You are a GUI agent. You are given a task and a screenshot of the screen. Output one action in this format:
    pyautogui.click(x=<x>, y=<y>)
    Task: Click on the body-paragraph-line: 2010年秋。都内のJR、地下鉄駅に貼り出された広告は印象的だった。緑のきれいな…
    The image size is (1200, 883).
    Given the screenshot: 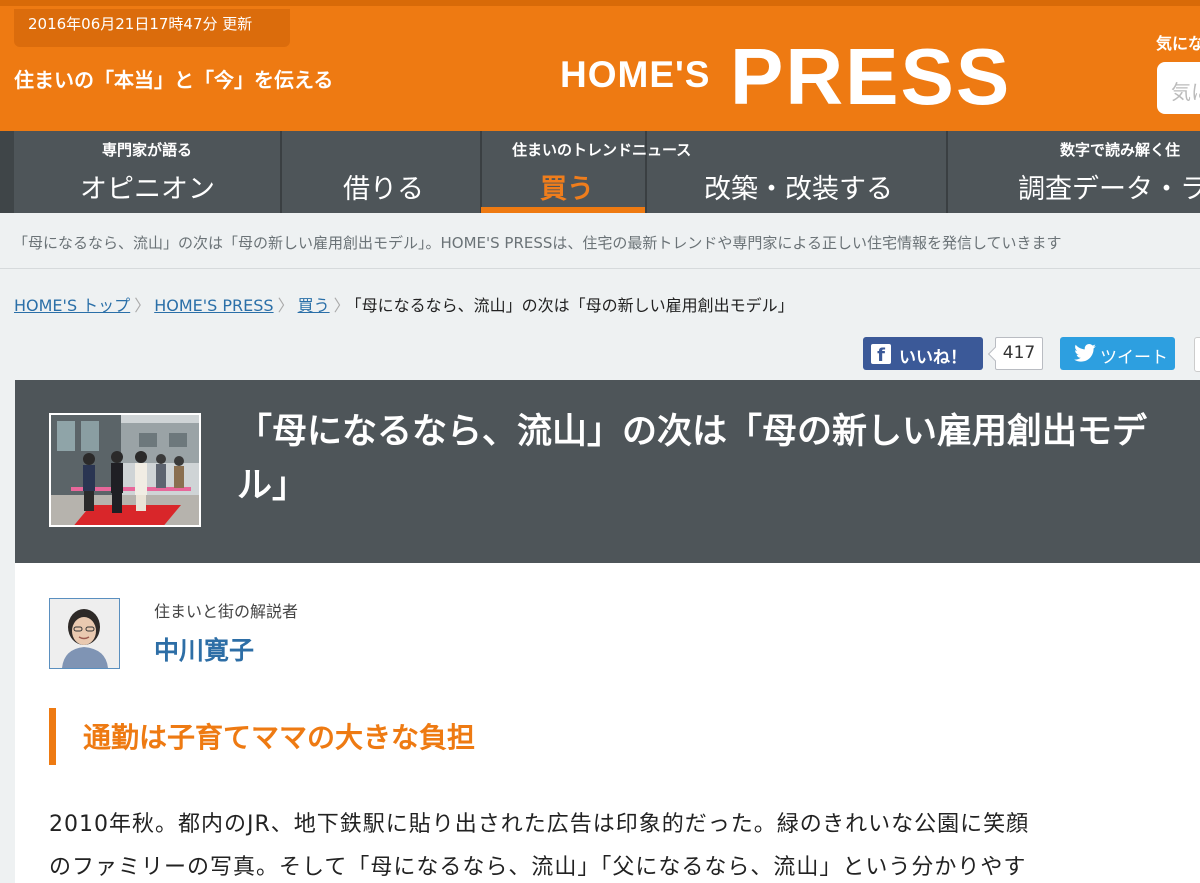 What is the action you would take?
    pyautogui.click(x=539, y=824)
    